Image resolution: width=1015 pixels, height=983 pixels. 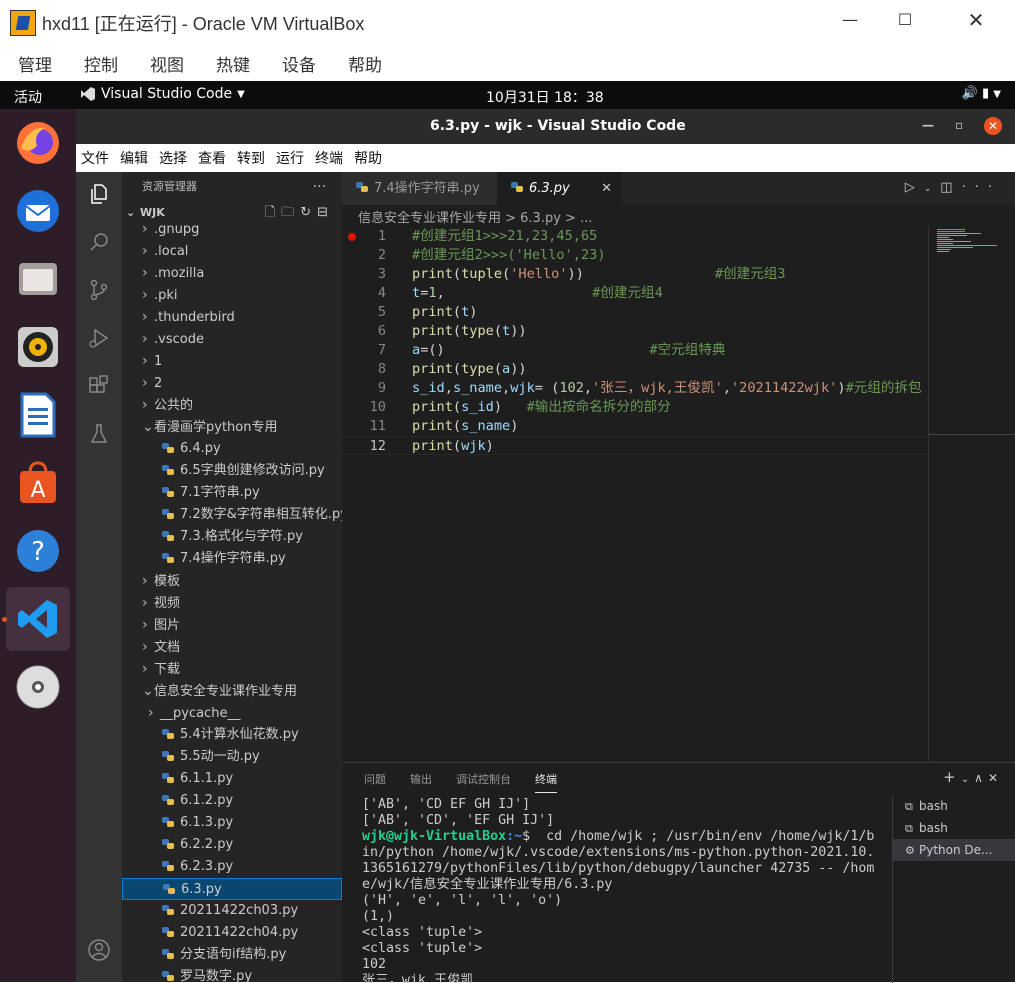 I want to click on tree-folder: ⌄信息安全专业课作业专用, so click(x=232, y=691).